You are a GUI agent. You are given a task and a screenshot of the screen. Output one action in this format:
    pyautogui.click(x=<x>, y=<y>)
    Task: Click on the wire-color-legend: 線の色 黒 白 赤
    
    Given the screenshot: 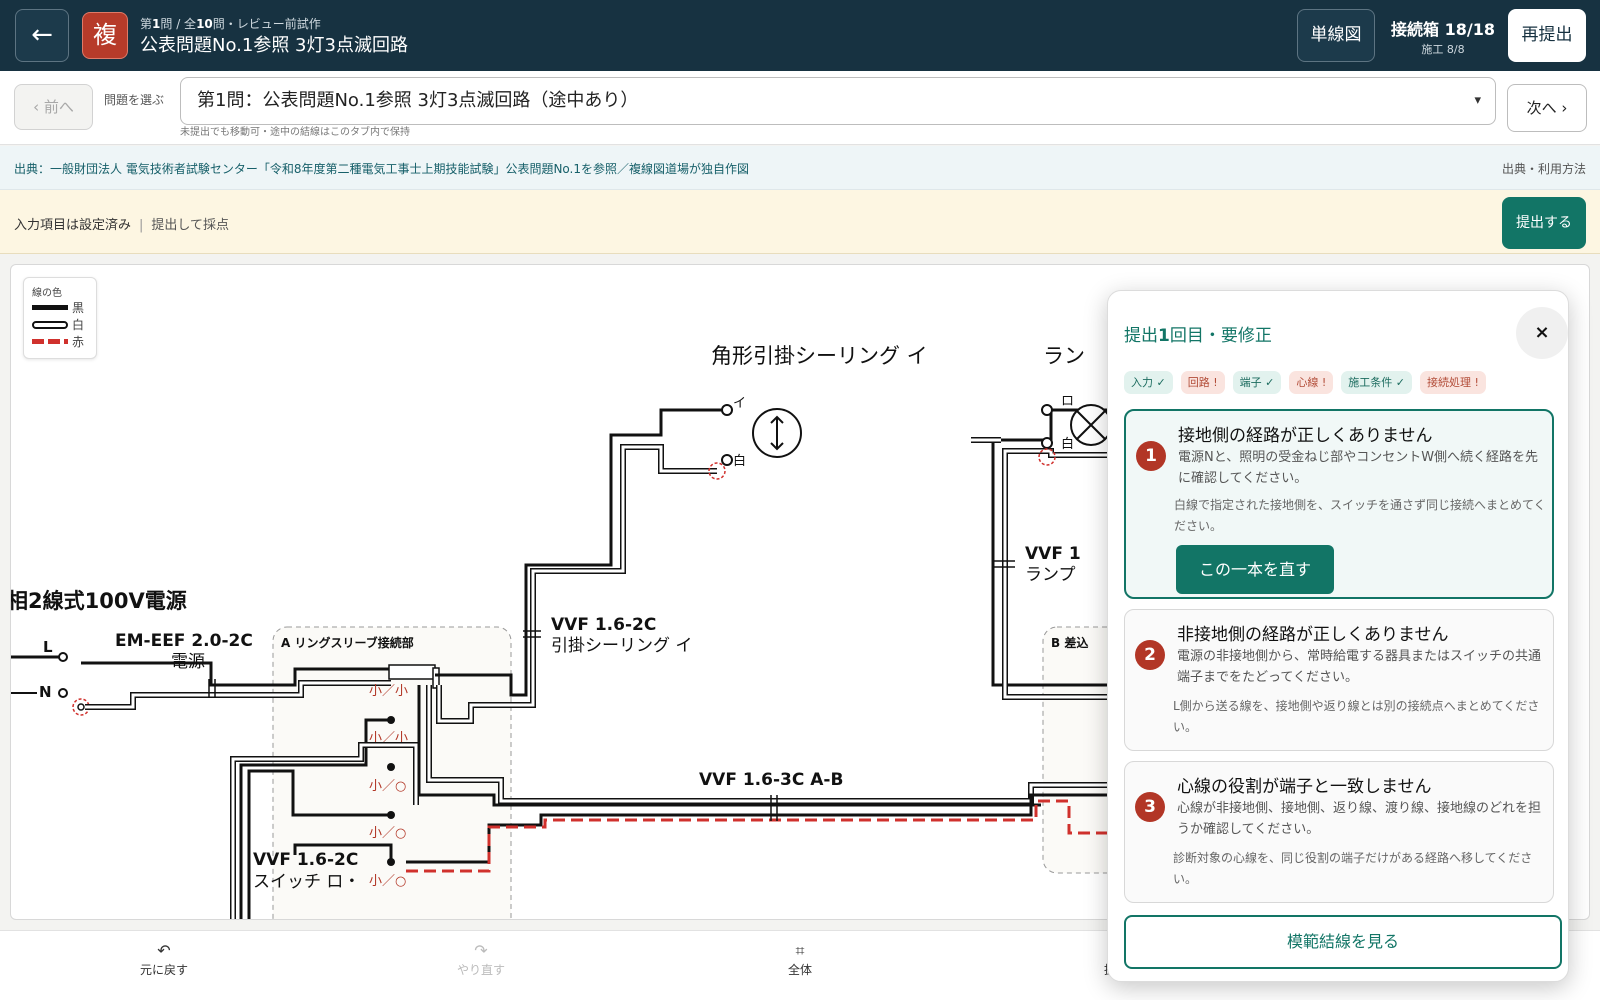 What is the action you would take?
    pyautogui.click(x=60, y=318)
    